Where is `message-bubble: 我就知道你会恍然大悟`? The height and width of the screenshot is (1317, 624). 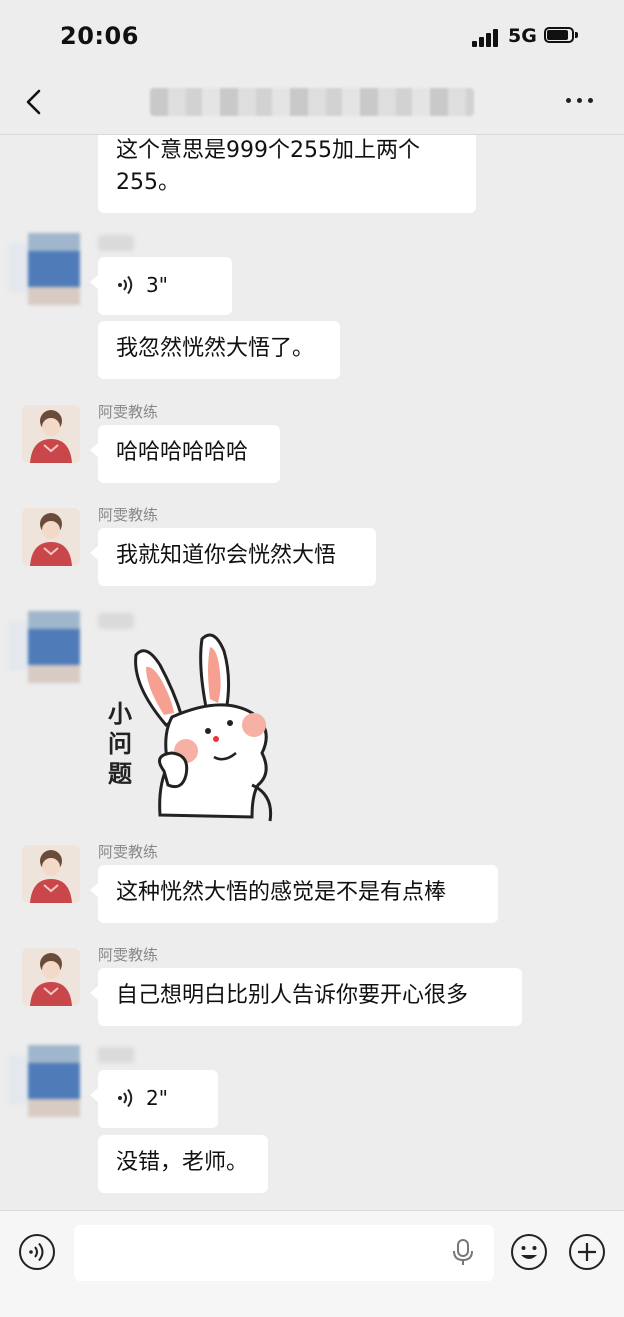 message-bubble: 我就知道你会恍然大悟 is located at coordinates (233, 557).